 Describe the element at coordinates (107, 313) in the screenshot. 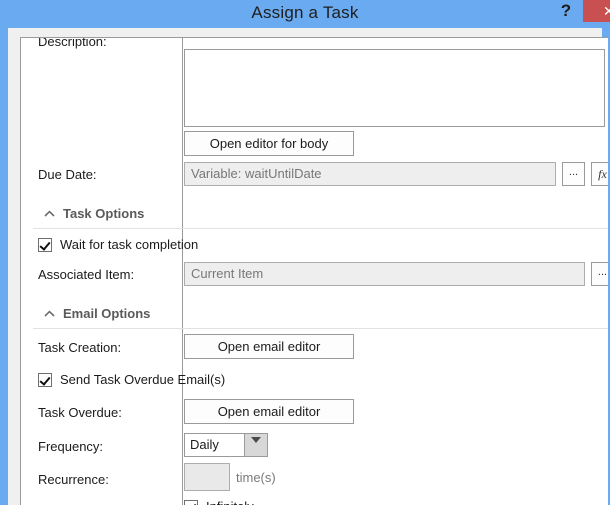

I see `email-options-title: Email Options` at that location.